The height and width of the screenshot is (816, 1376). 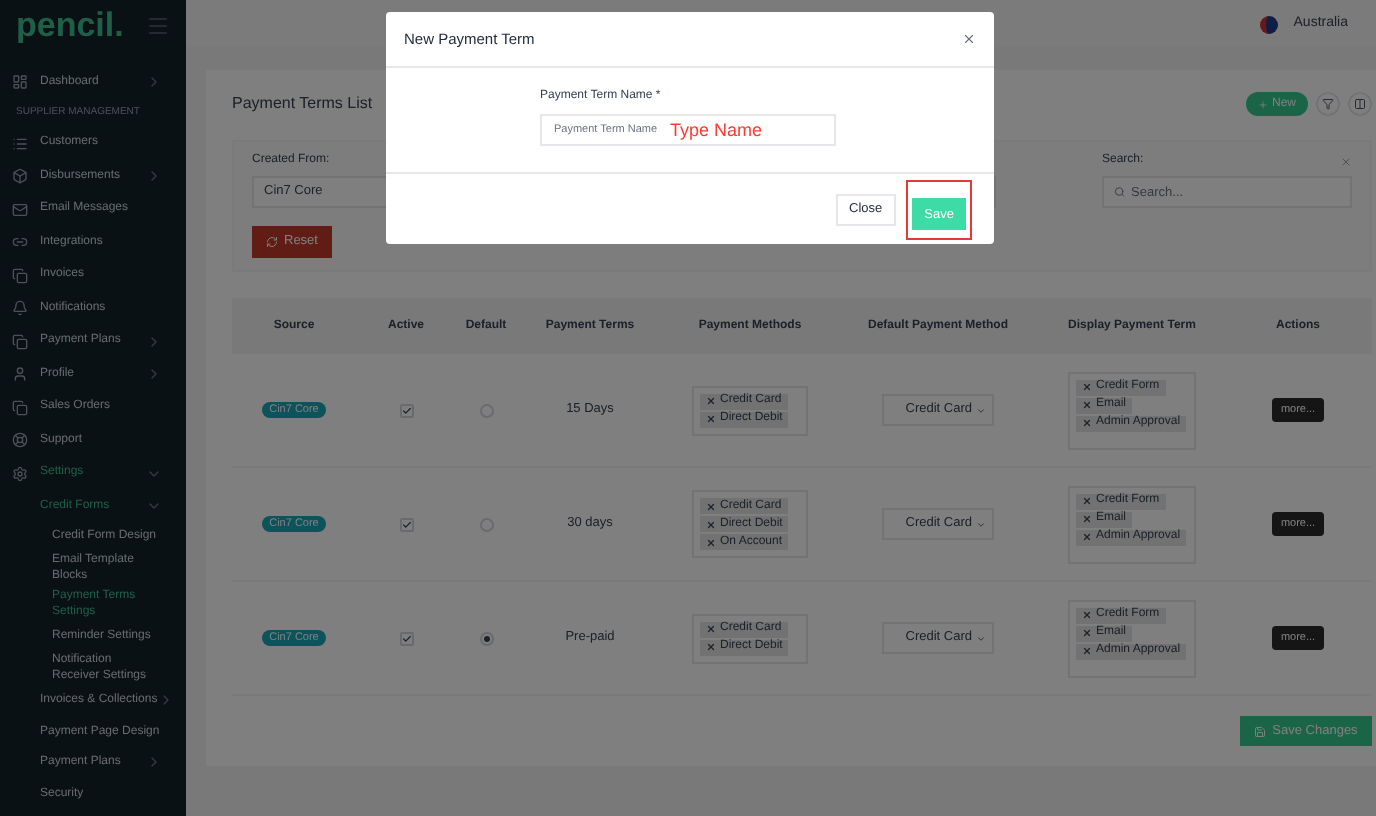 I want to click on flag-icon, so click(x=1268, y=25).